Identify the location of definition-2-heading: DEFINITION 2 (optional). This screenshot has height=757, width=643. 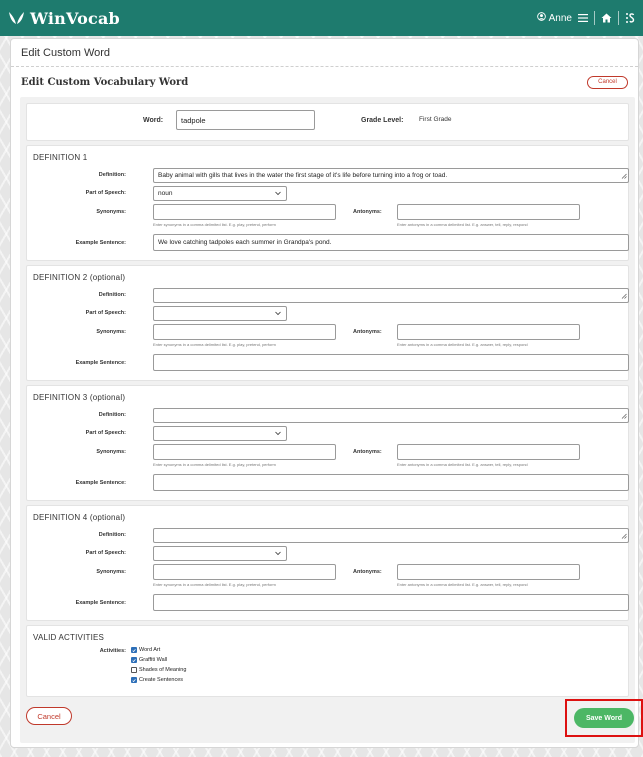
(79, 277).